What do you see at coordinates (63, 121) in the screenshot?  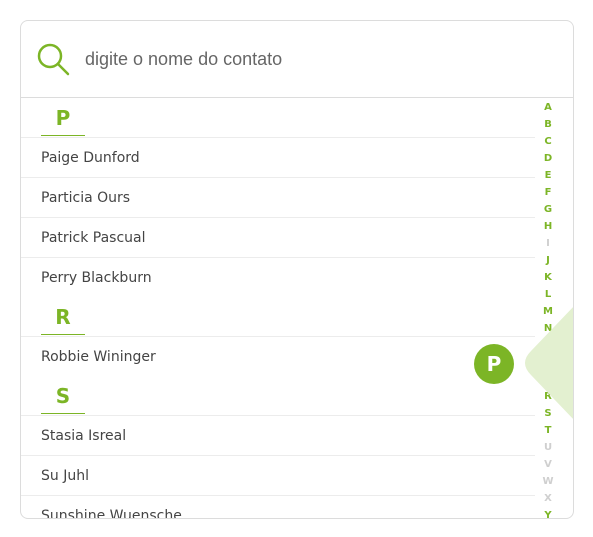 I see `section-letter: P` at bounding box center [63, 121].